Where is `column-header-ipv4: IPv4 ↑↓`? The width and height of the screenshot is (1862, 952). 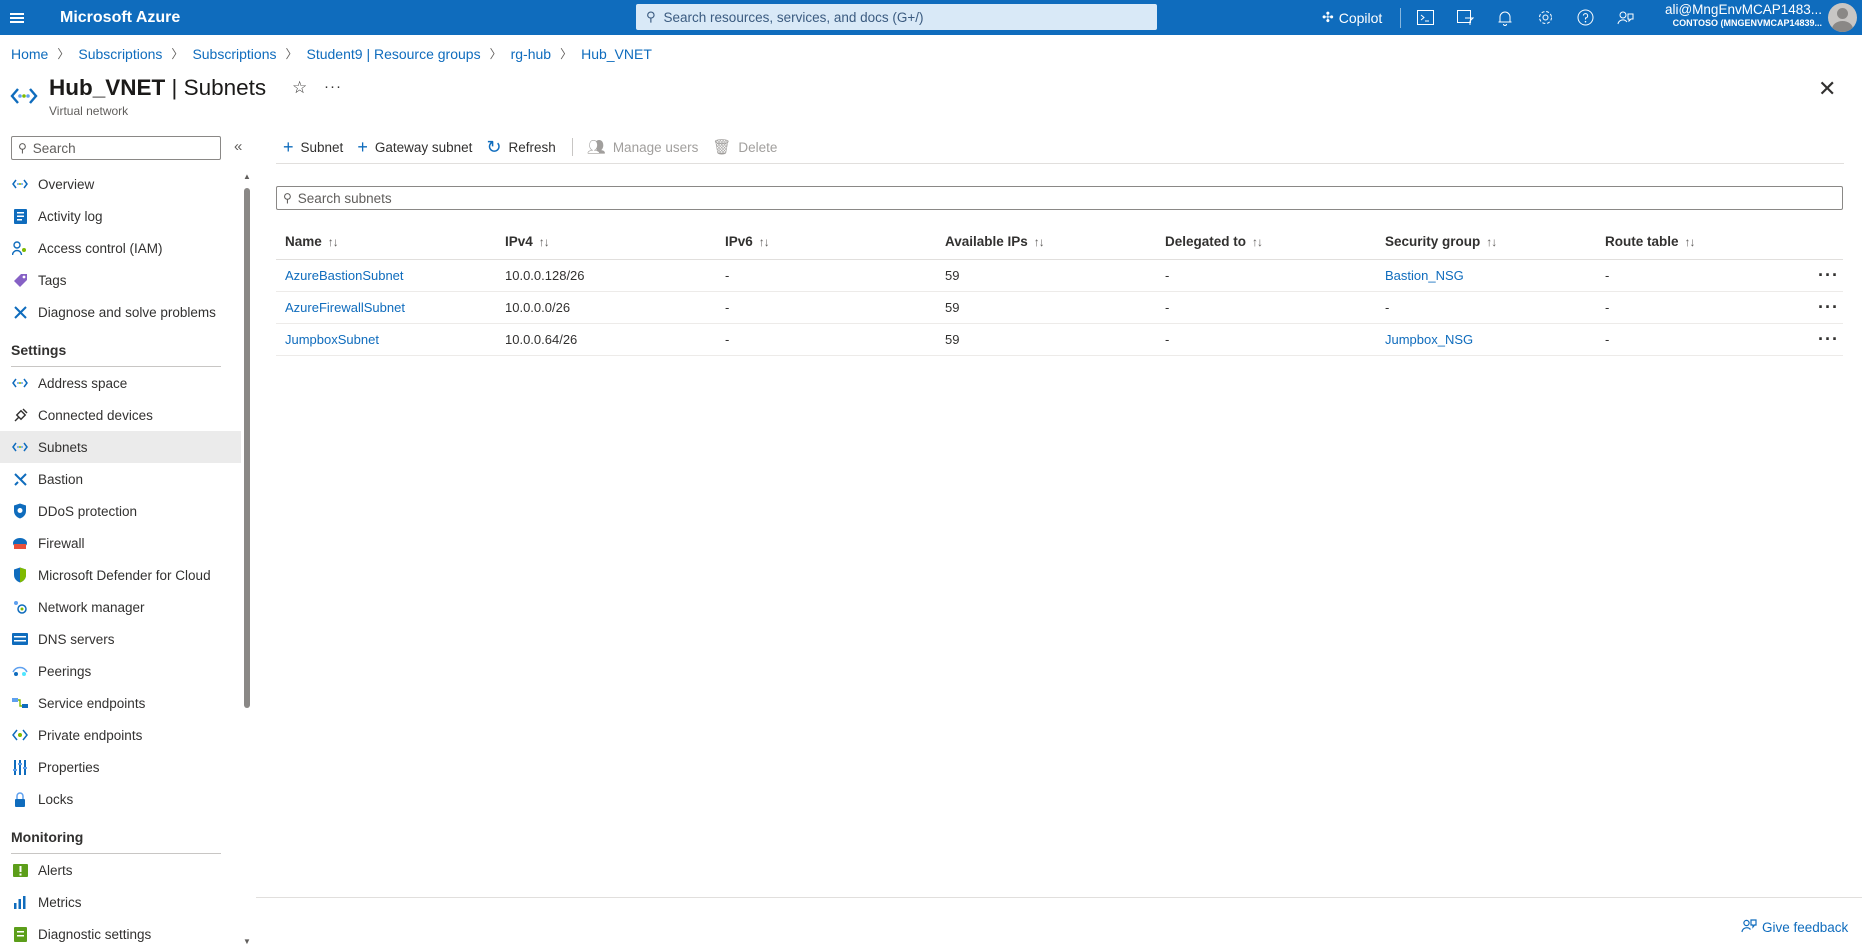
column-header-ipv4: IPv4 ↑↓ is located at coordinates (606, 242).